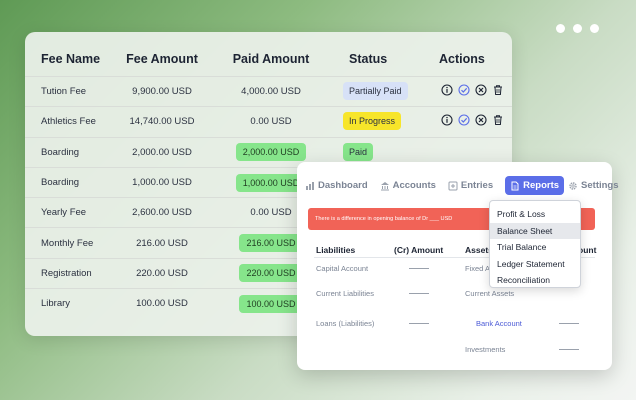 The width and height of the screenshot is (636, 400). I want to click on status-badge: Partially Paid, so click(375, 91).